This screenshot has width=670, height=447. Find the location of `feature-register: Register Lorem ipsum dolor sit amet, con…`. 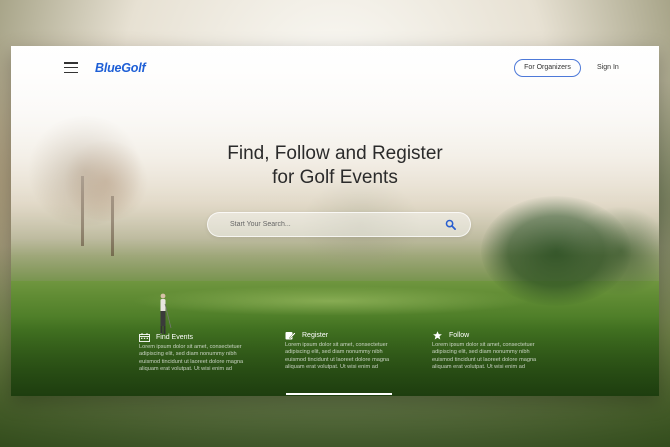

feature-register: Register Lorem ipsum dolor sit amet, con… is located at coordinates (340, 351).